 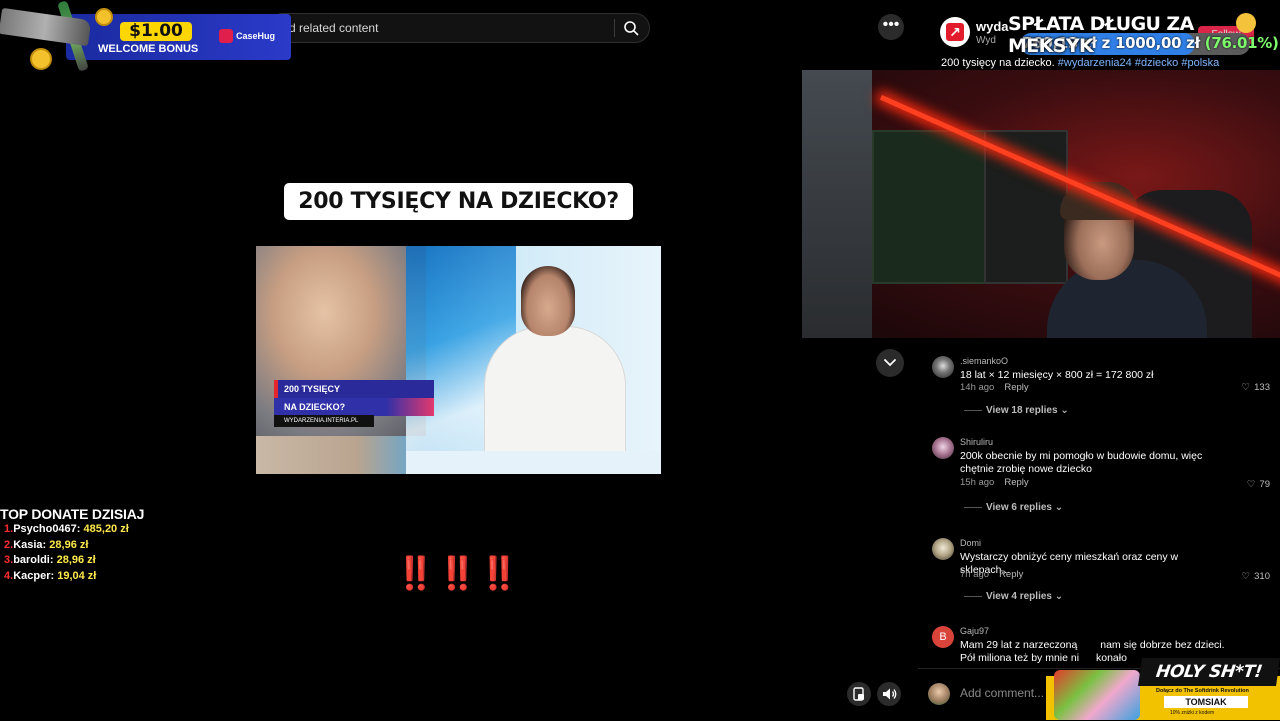 I want to click on like-count: 310, so click(x=1262, y=576).